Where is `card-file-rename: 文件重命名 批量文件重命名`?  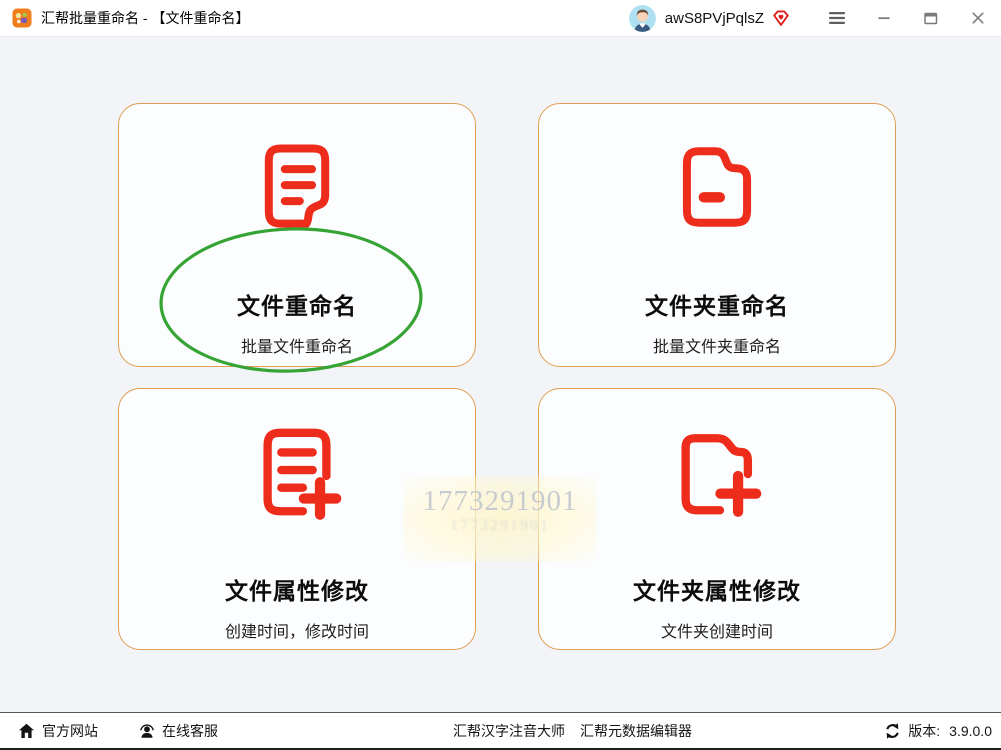
card-file-rename: 文件重命名 批量文件重命名 is located at coordinates (297, 235).